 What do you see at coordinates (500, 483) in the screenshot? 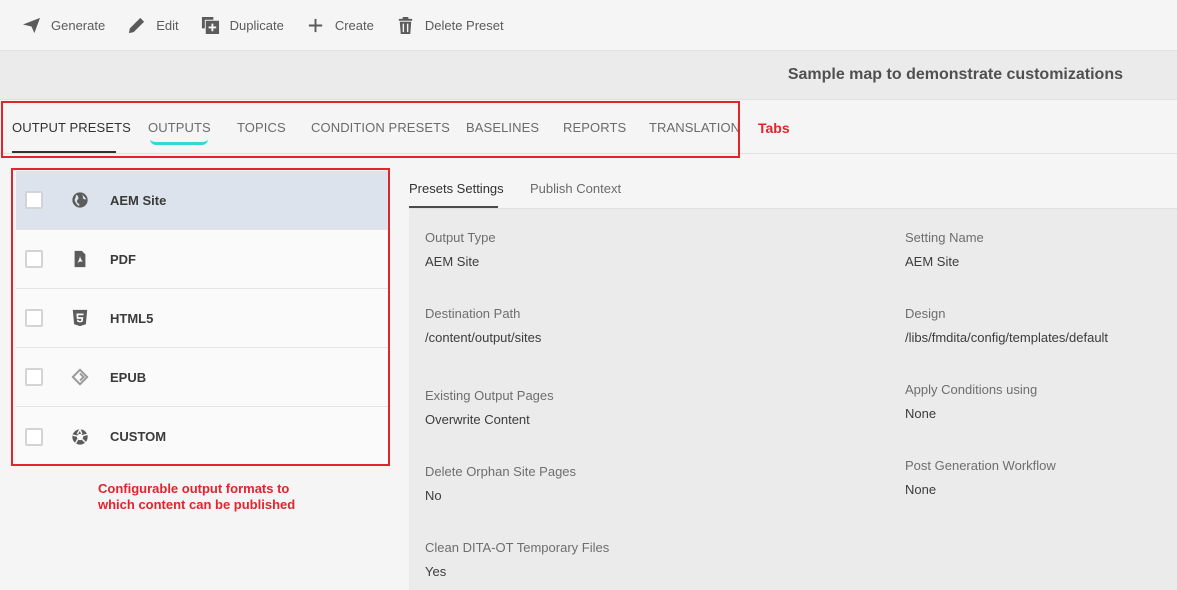
I see `delete-orphan-field: Delete Orphan Site Pages No` at bounding box center [500, 483].